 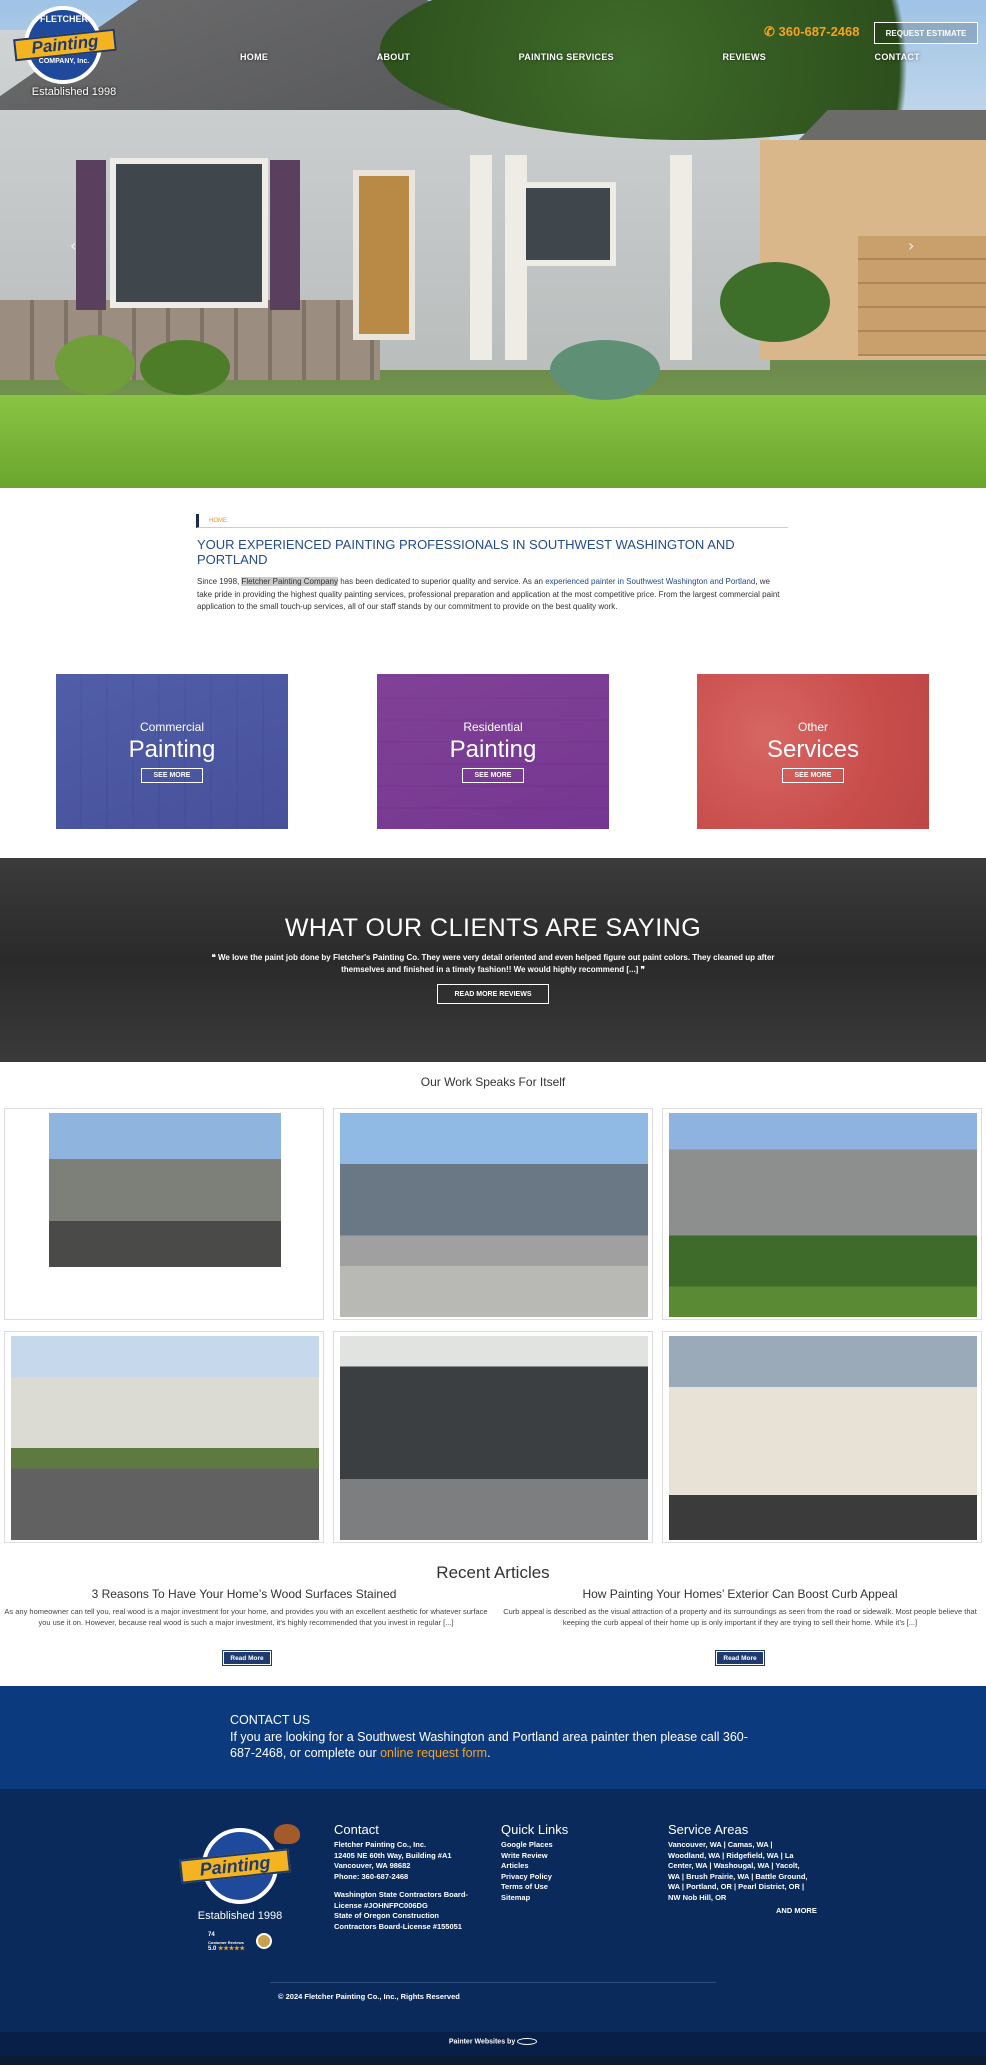 What do you see at coordinates (171, 727) in the screenshot?
I see `tile-label: Commercial` at bounding box center [171, 727].